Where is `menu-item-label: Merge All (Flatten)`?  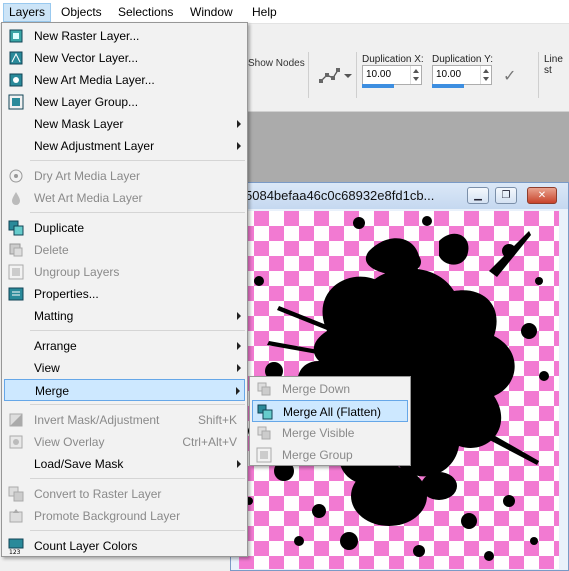 menu-item-label: Merge All (Flatten) is located at coordinates (332, 412).